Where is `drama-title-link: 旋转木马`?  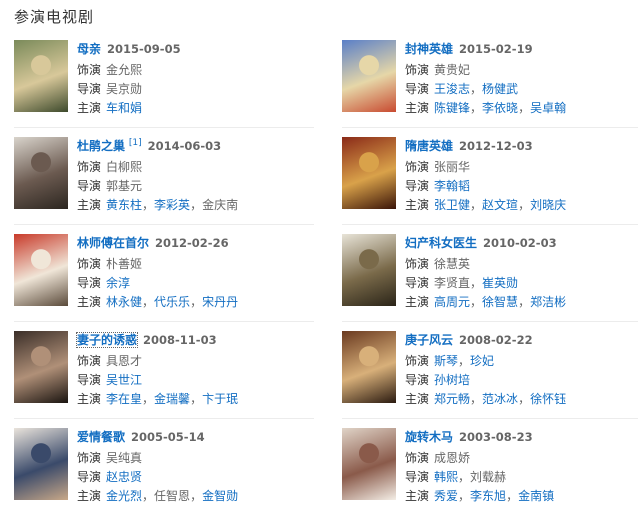
drama-title-link: 旋转木马 is located at coordinates (429, 437).